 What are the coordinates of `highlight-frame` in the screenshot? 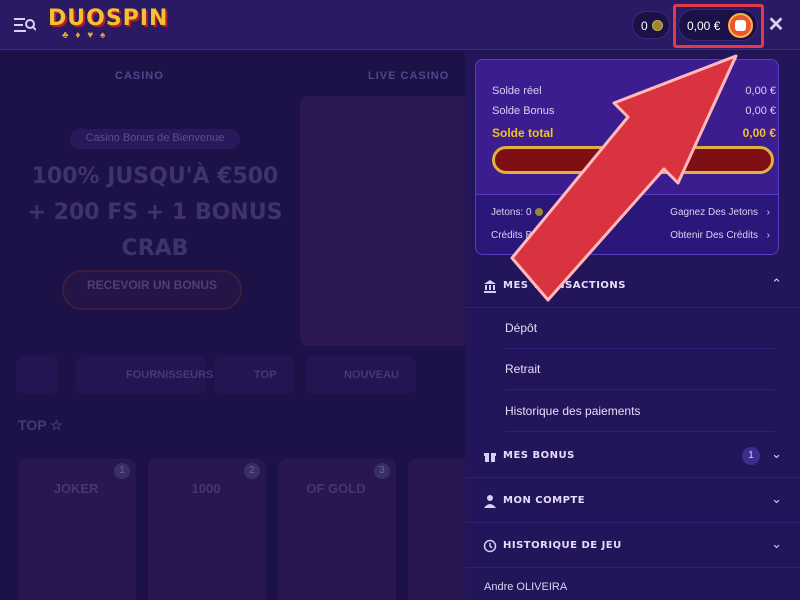 It's located at (718, 26).